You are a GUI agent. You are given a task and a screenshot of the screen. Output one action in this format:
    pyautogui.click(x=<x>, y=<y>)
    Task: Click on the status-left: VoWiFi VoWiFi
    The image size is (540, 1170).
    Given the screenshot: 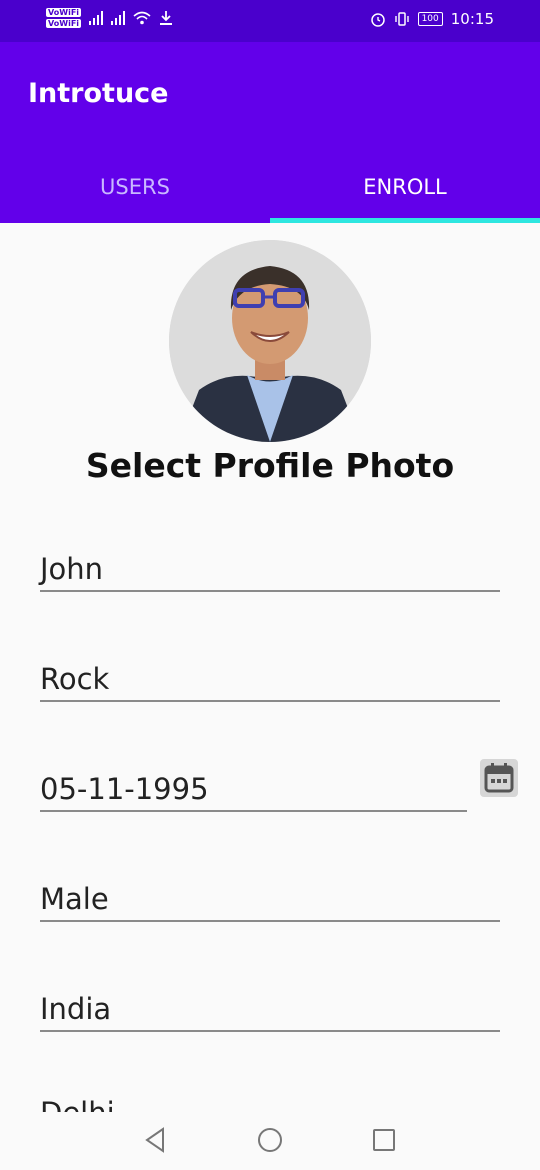 What is the action you would take?
    pyautogui.click(x=109, y=18)
    